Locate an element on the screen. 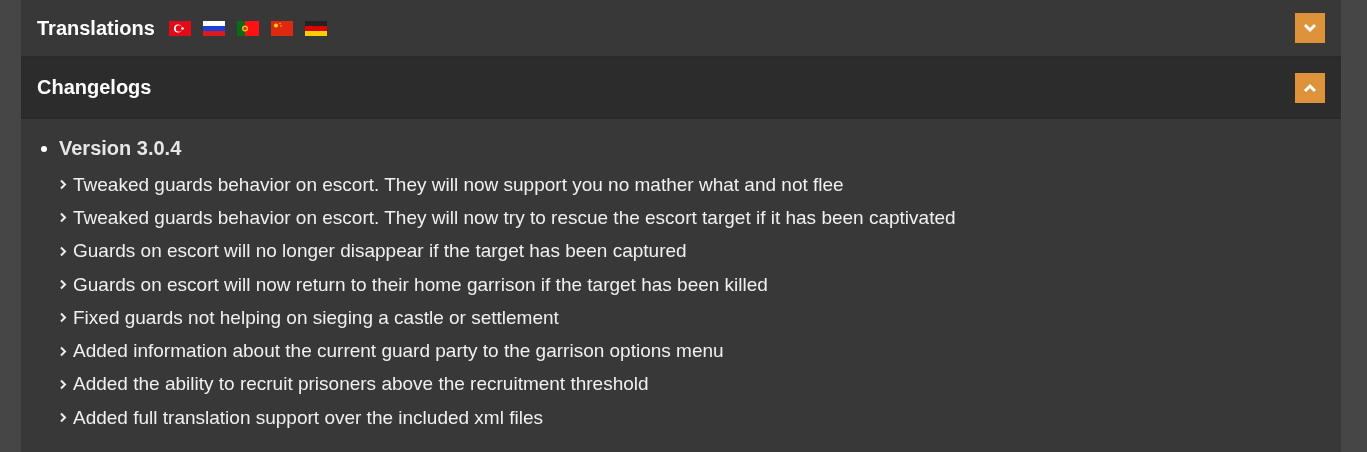 This screenshot has height=452, width=1367. collapse-button is located at coordinates (1310, 87).